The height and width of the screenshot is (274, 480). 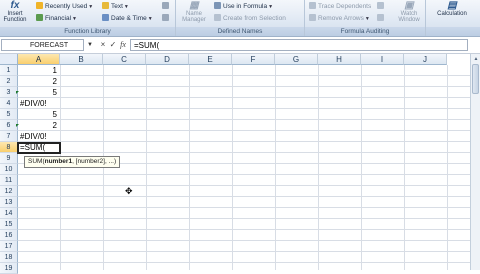 I want to click on text-button: Text▼, so click(x=115, y=6).